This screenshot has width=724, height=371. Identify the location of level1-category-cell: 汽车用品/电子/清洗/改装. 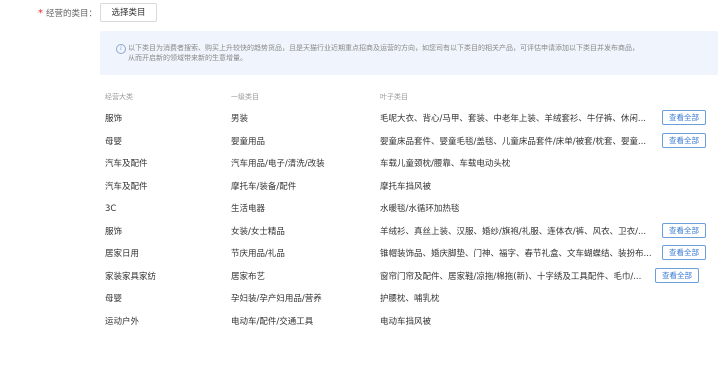
(278, 164).